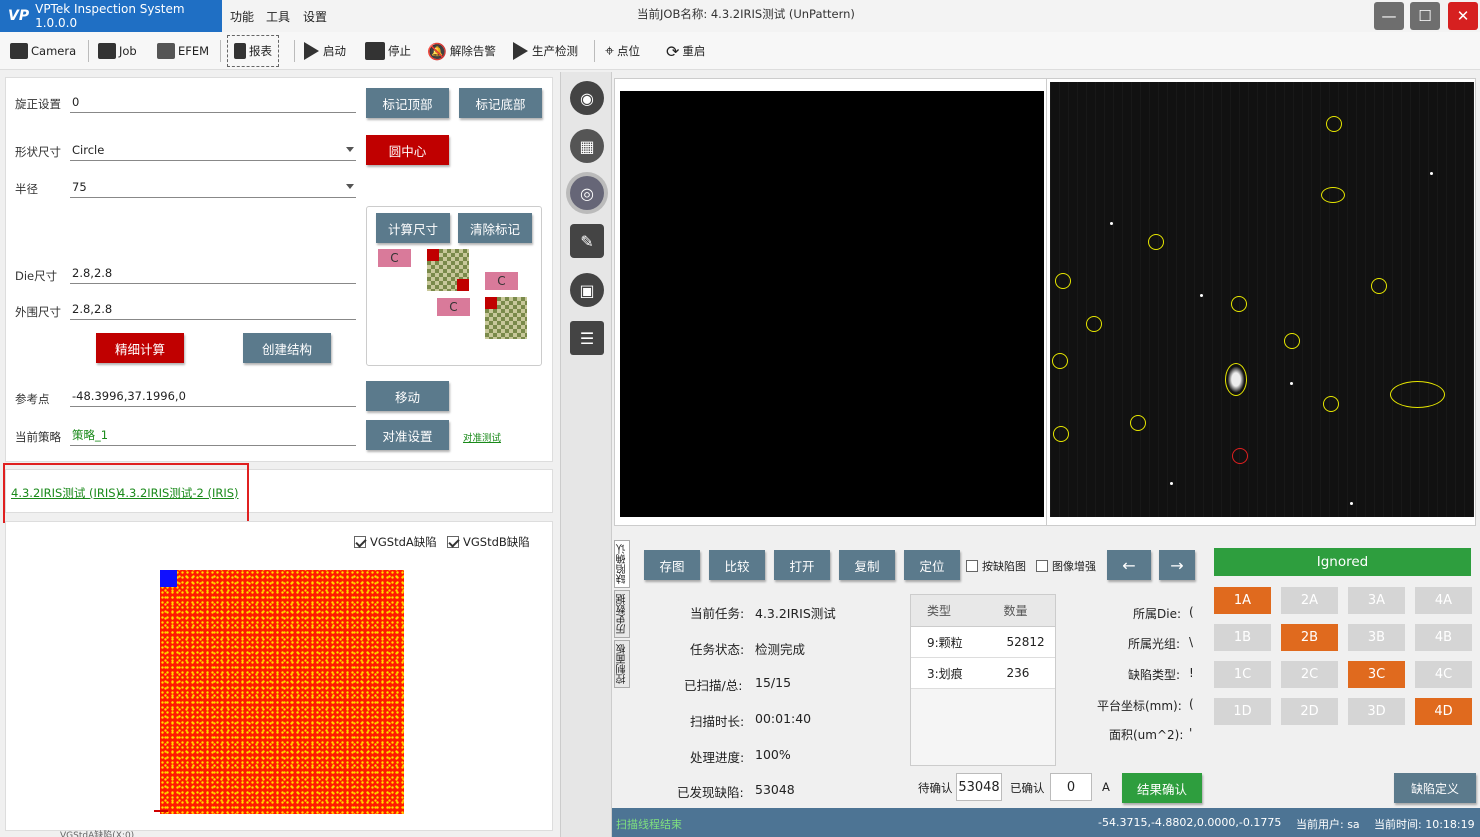 This screenshot has height=837, width=1480. Describe the element at coordinates (1376, 674) in the screenshot. I see `grid-cell-3c: 3C` at that location.